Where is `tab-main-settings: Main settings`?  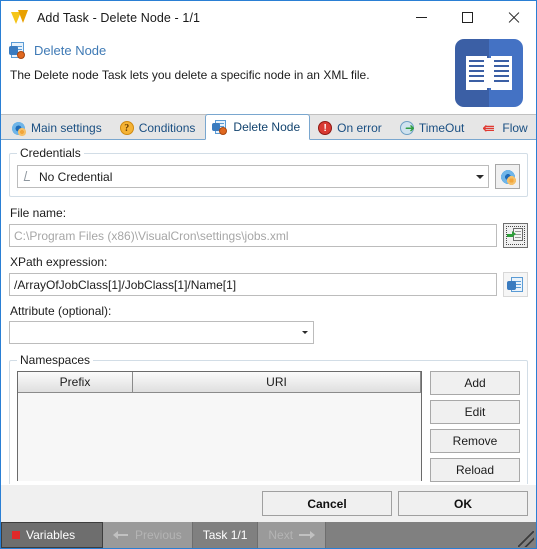 tab-main-settings: Main settings is located at coordinates (57, 127).